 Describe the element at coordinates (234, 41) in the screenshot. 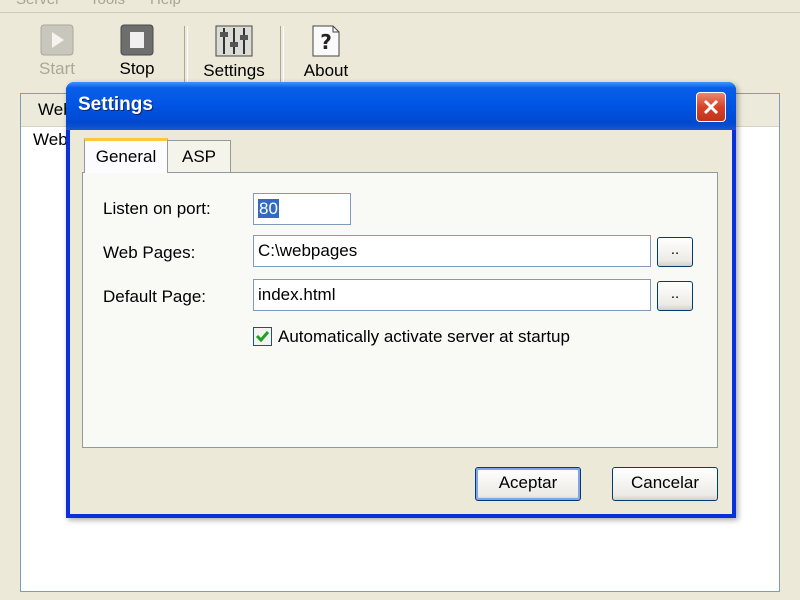

I see `settings-icon` at that location.